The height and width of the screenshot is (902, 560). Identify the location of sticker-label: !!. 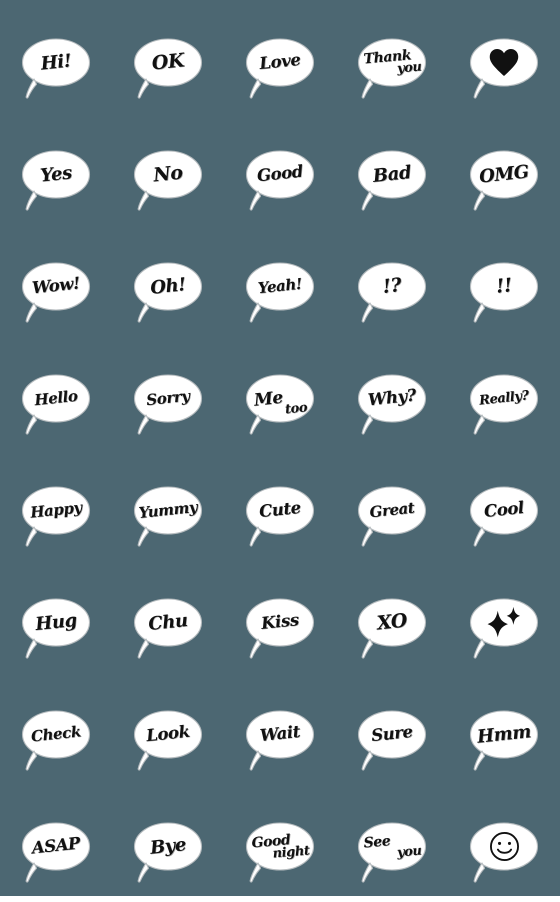
(503, 285).